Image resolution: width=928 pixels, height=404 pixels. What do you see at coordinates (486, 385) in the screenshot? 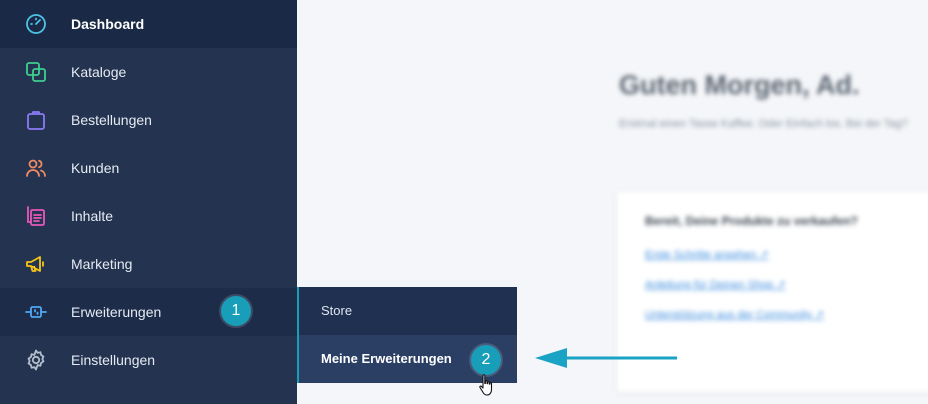
I see `hand-cursor-icon` at bounding box center [486, 385].